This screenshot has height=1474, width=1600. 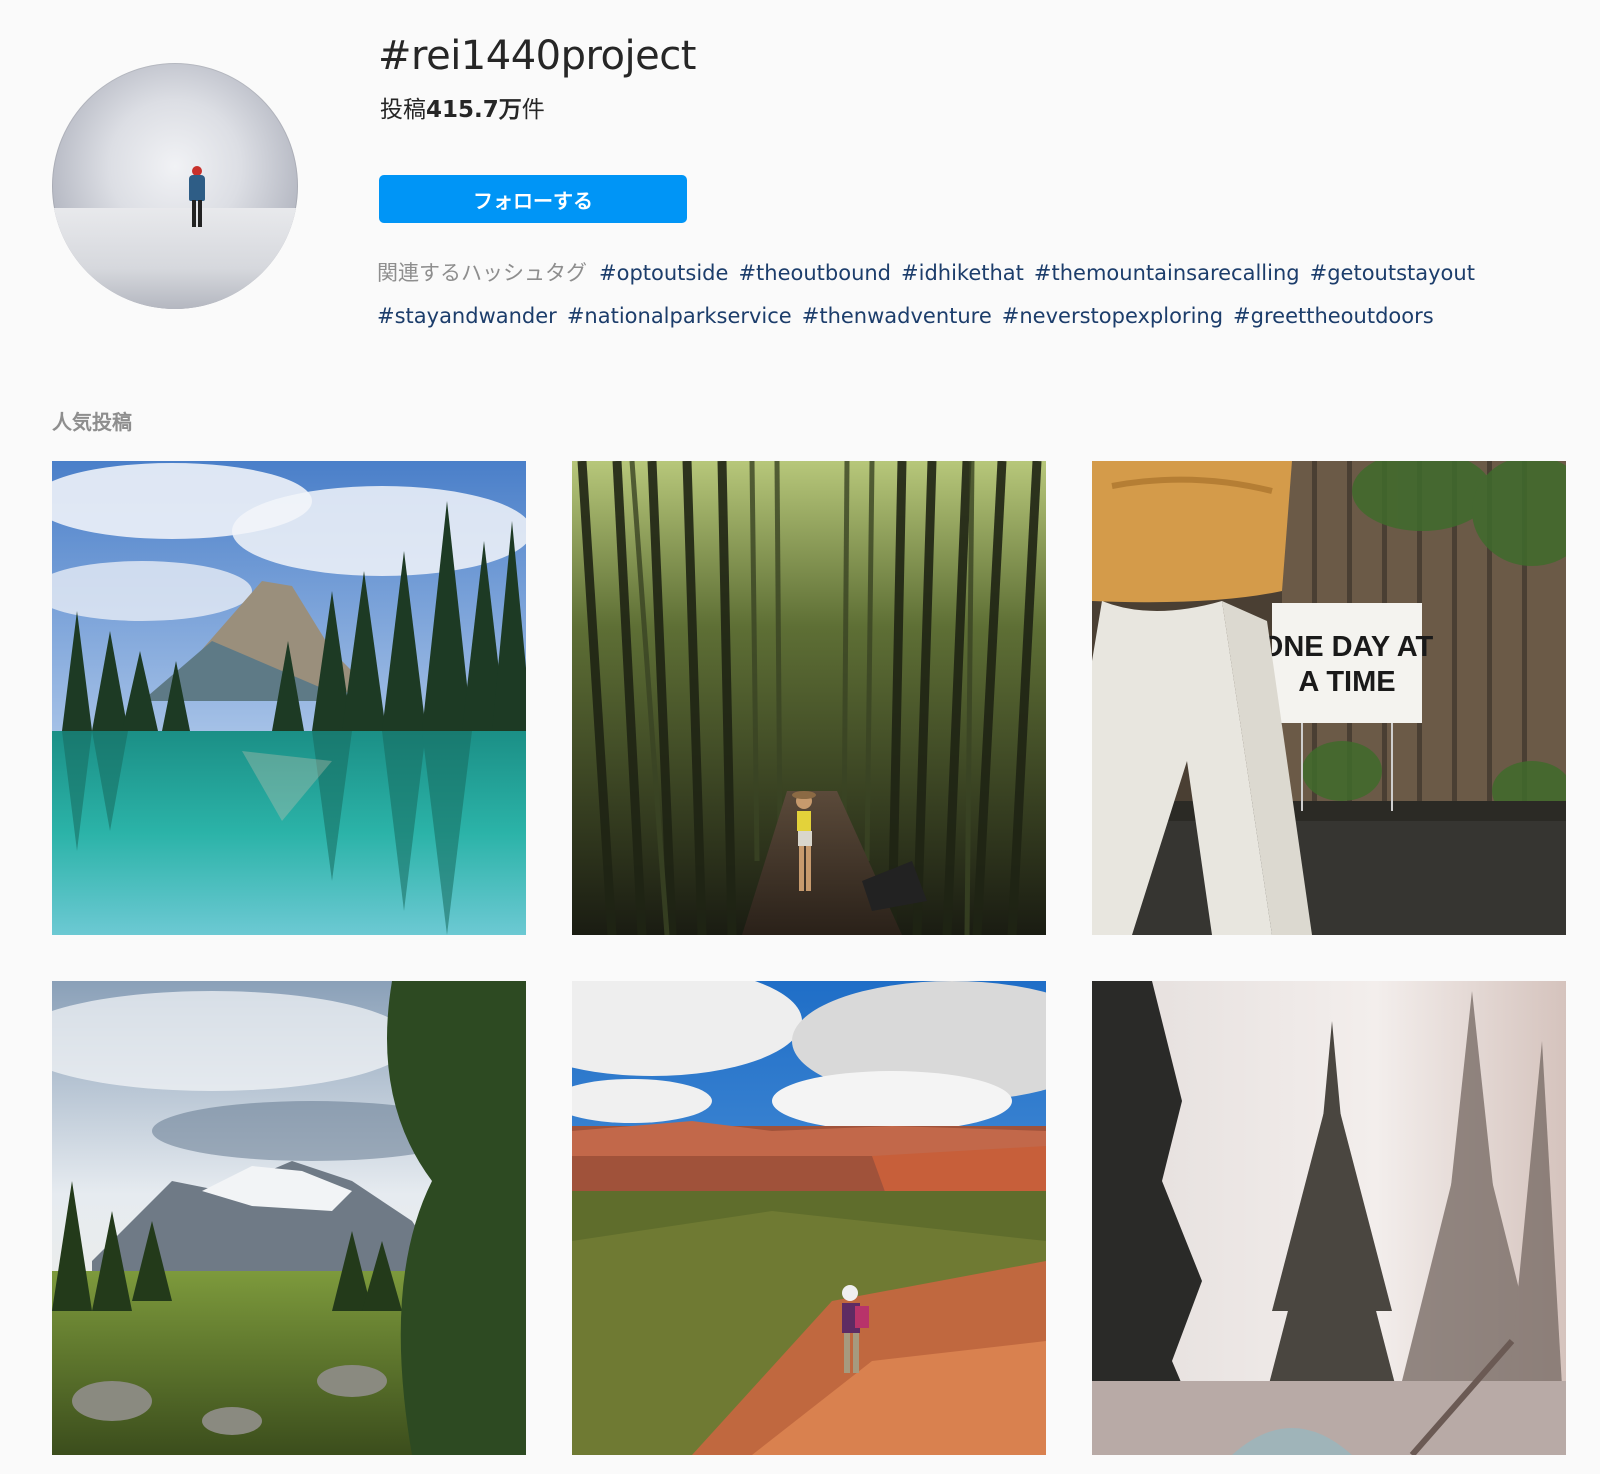 What do you see at coordinates (197, 202) in the screenshot?
I see `avatar-hiker-figure` at bounding box center [197, 202].